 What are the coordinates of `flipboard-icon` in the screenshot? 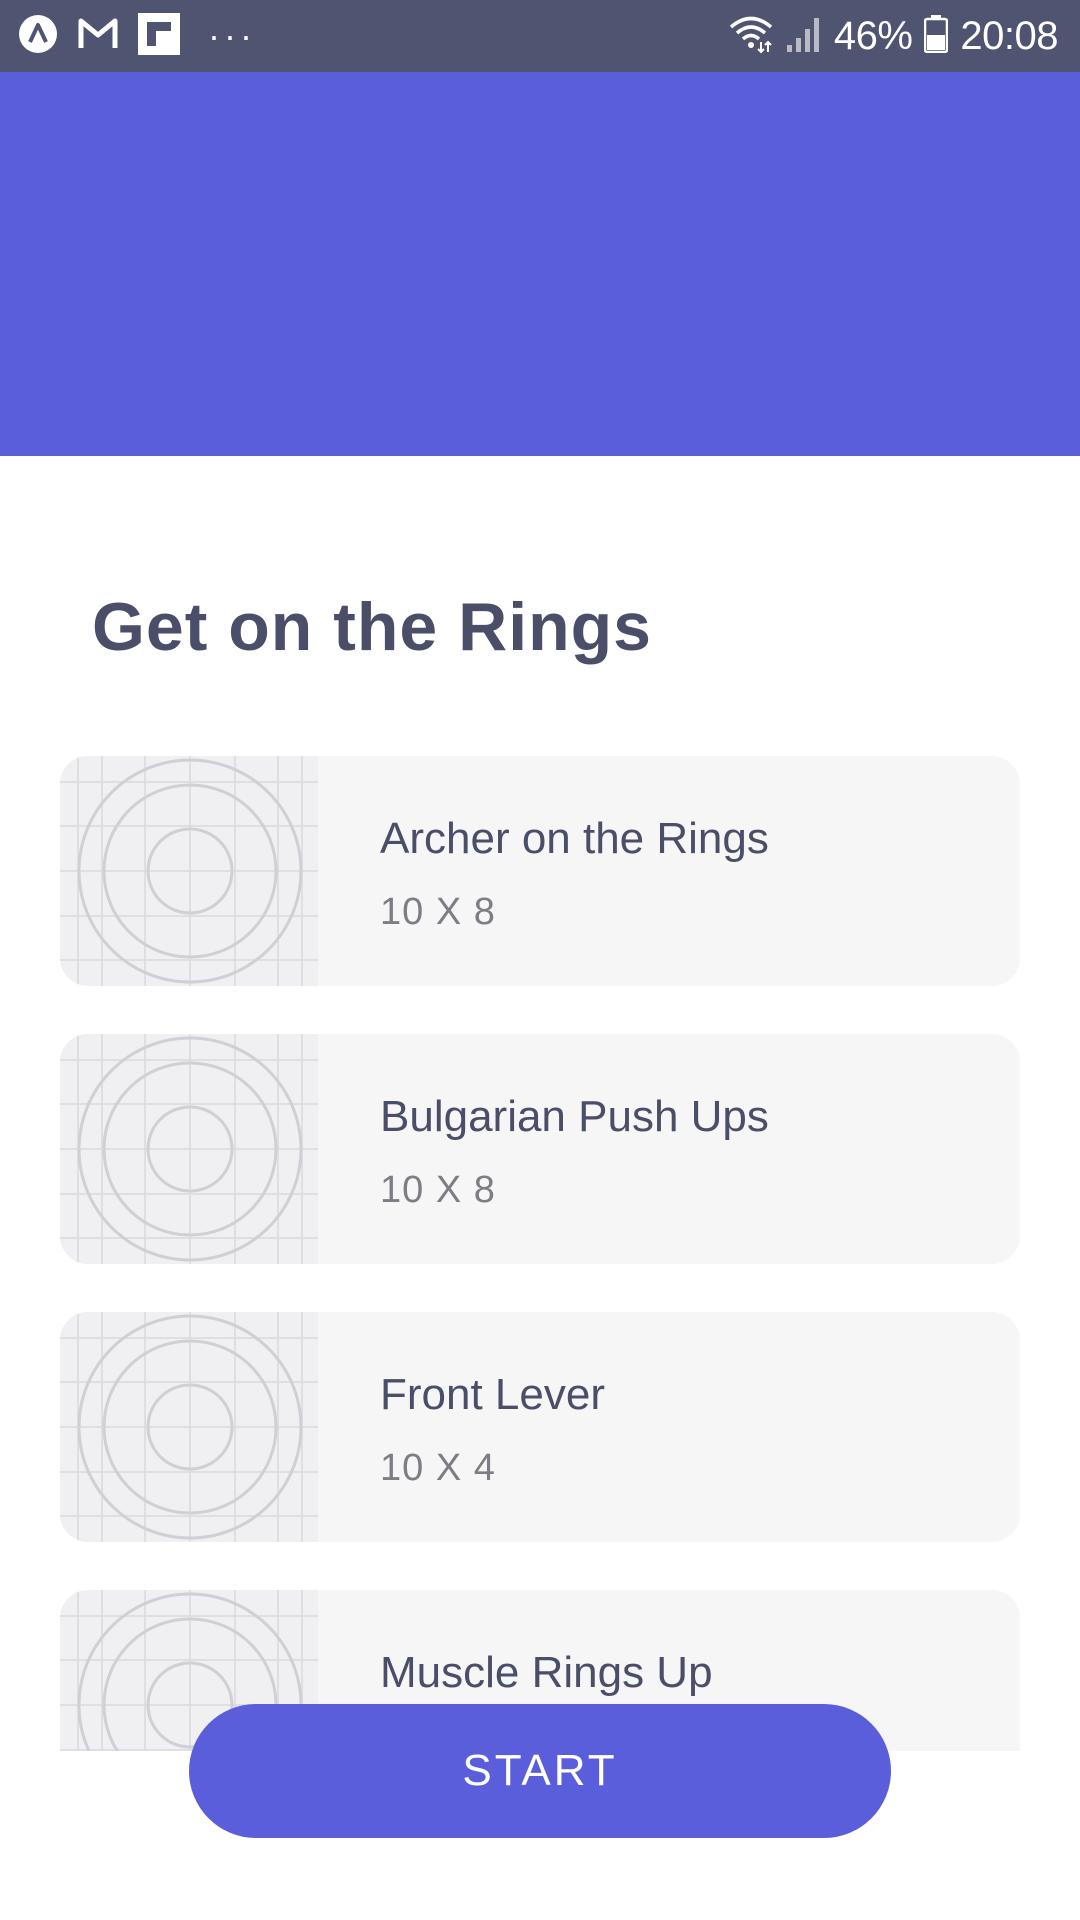 It's located at (159, 36).